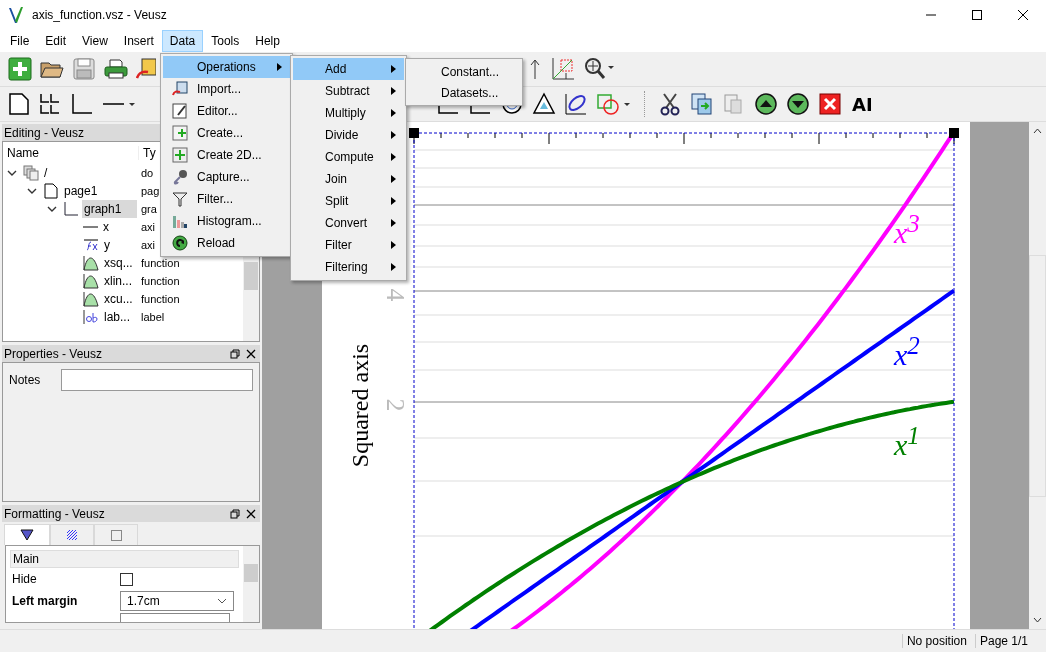  Describe the element at coordinates (394, 405) in the screenshot. I see `tick-label: 2` at that location.